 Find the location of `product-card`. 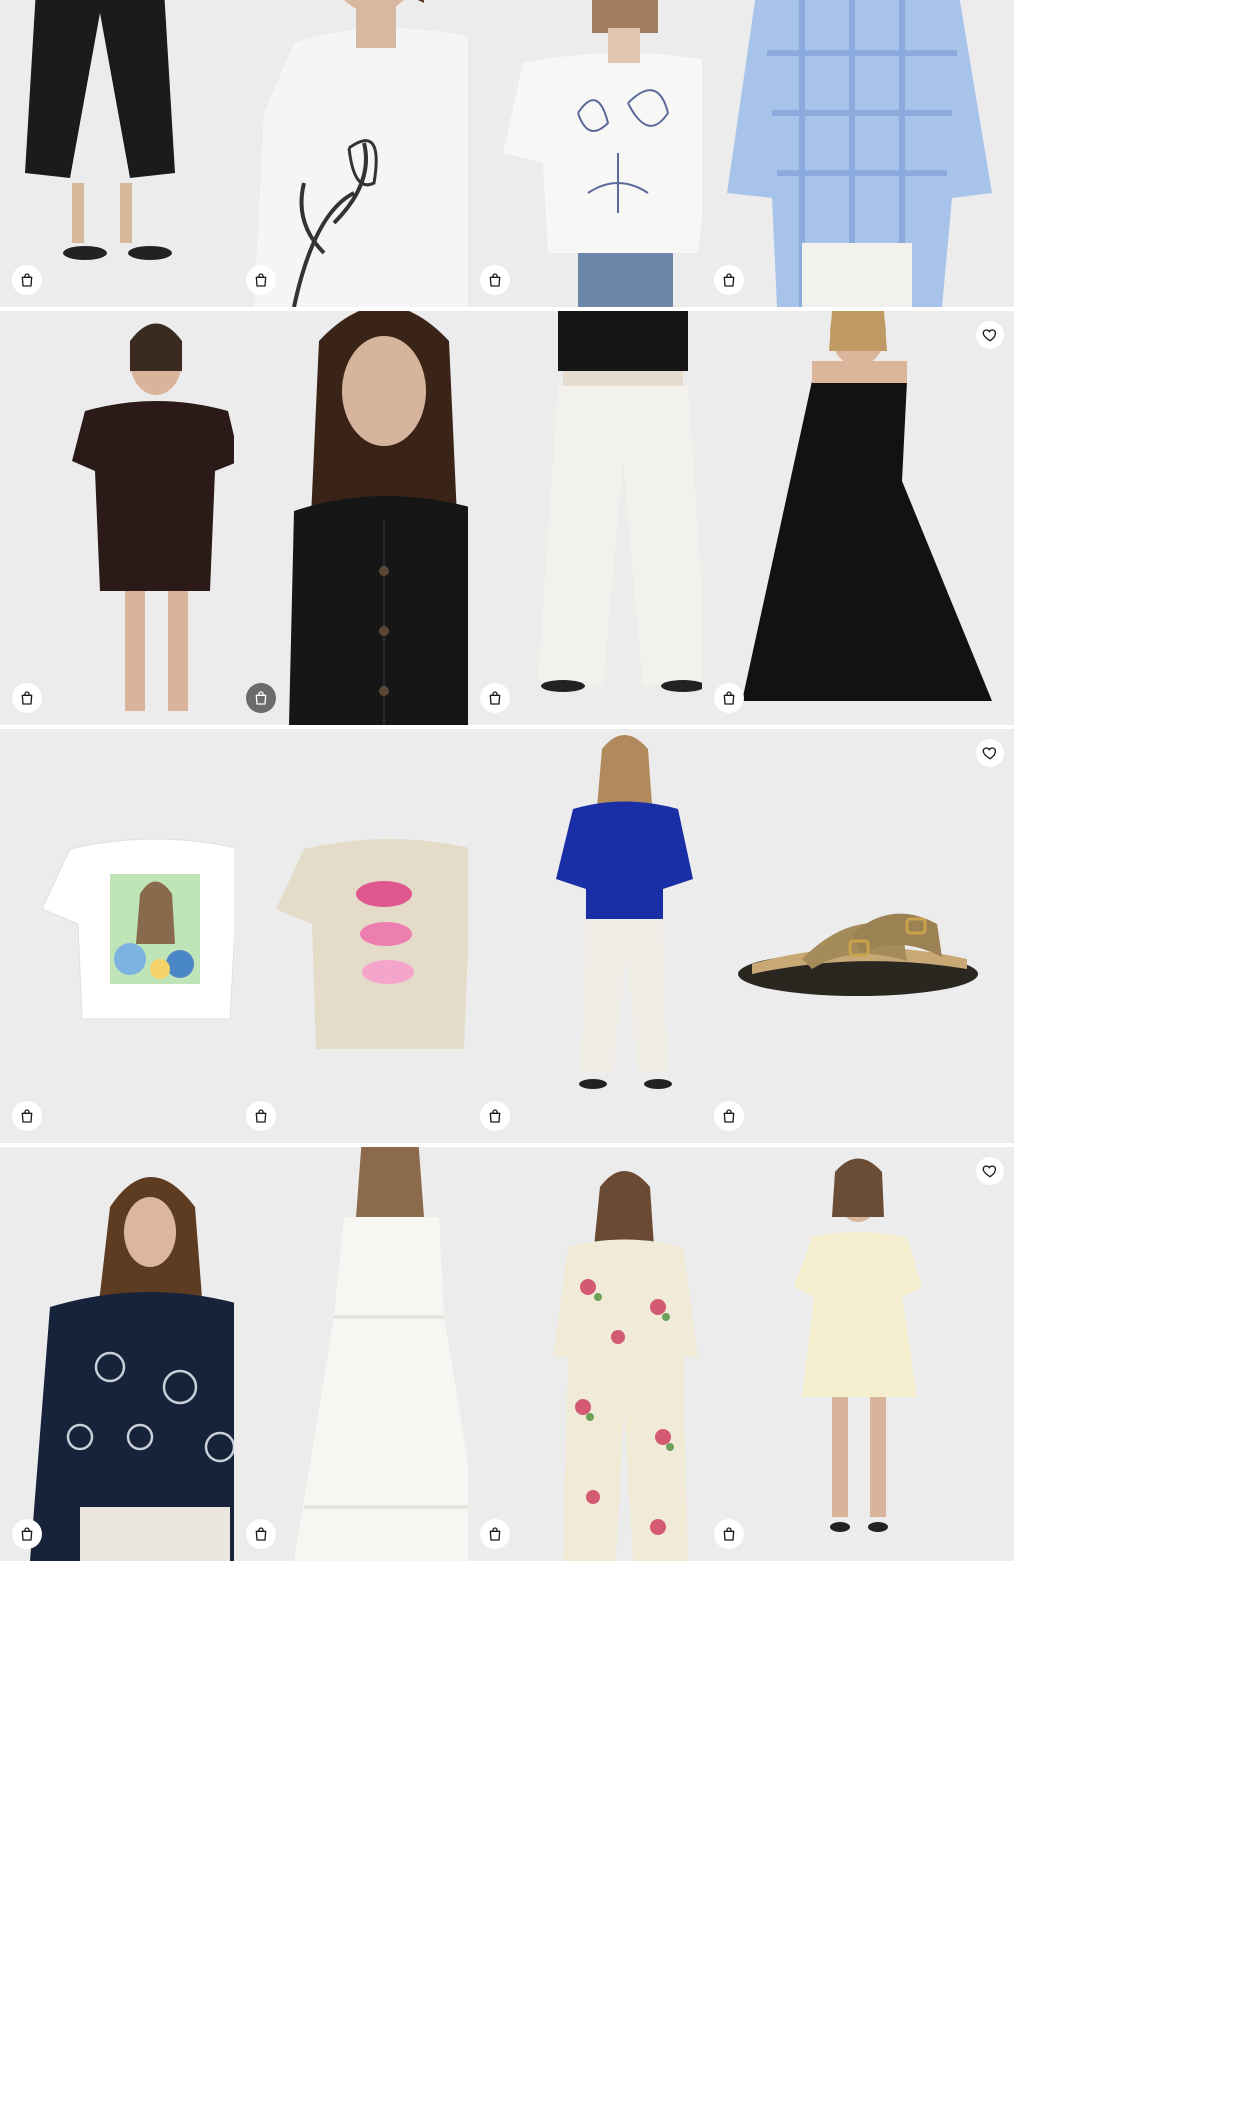

product-card is located at coordinates (858, 1354).